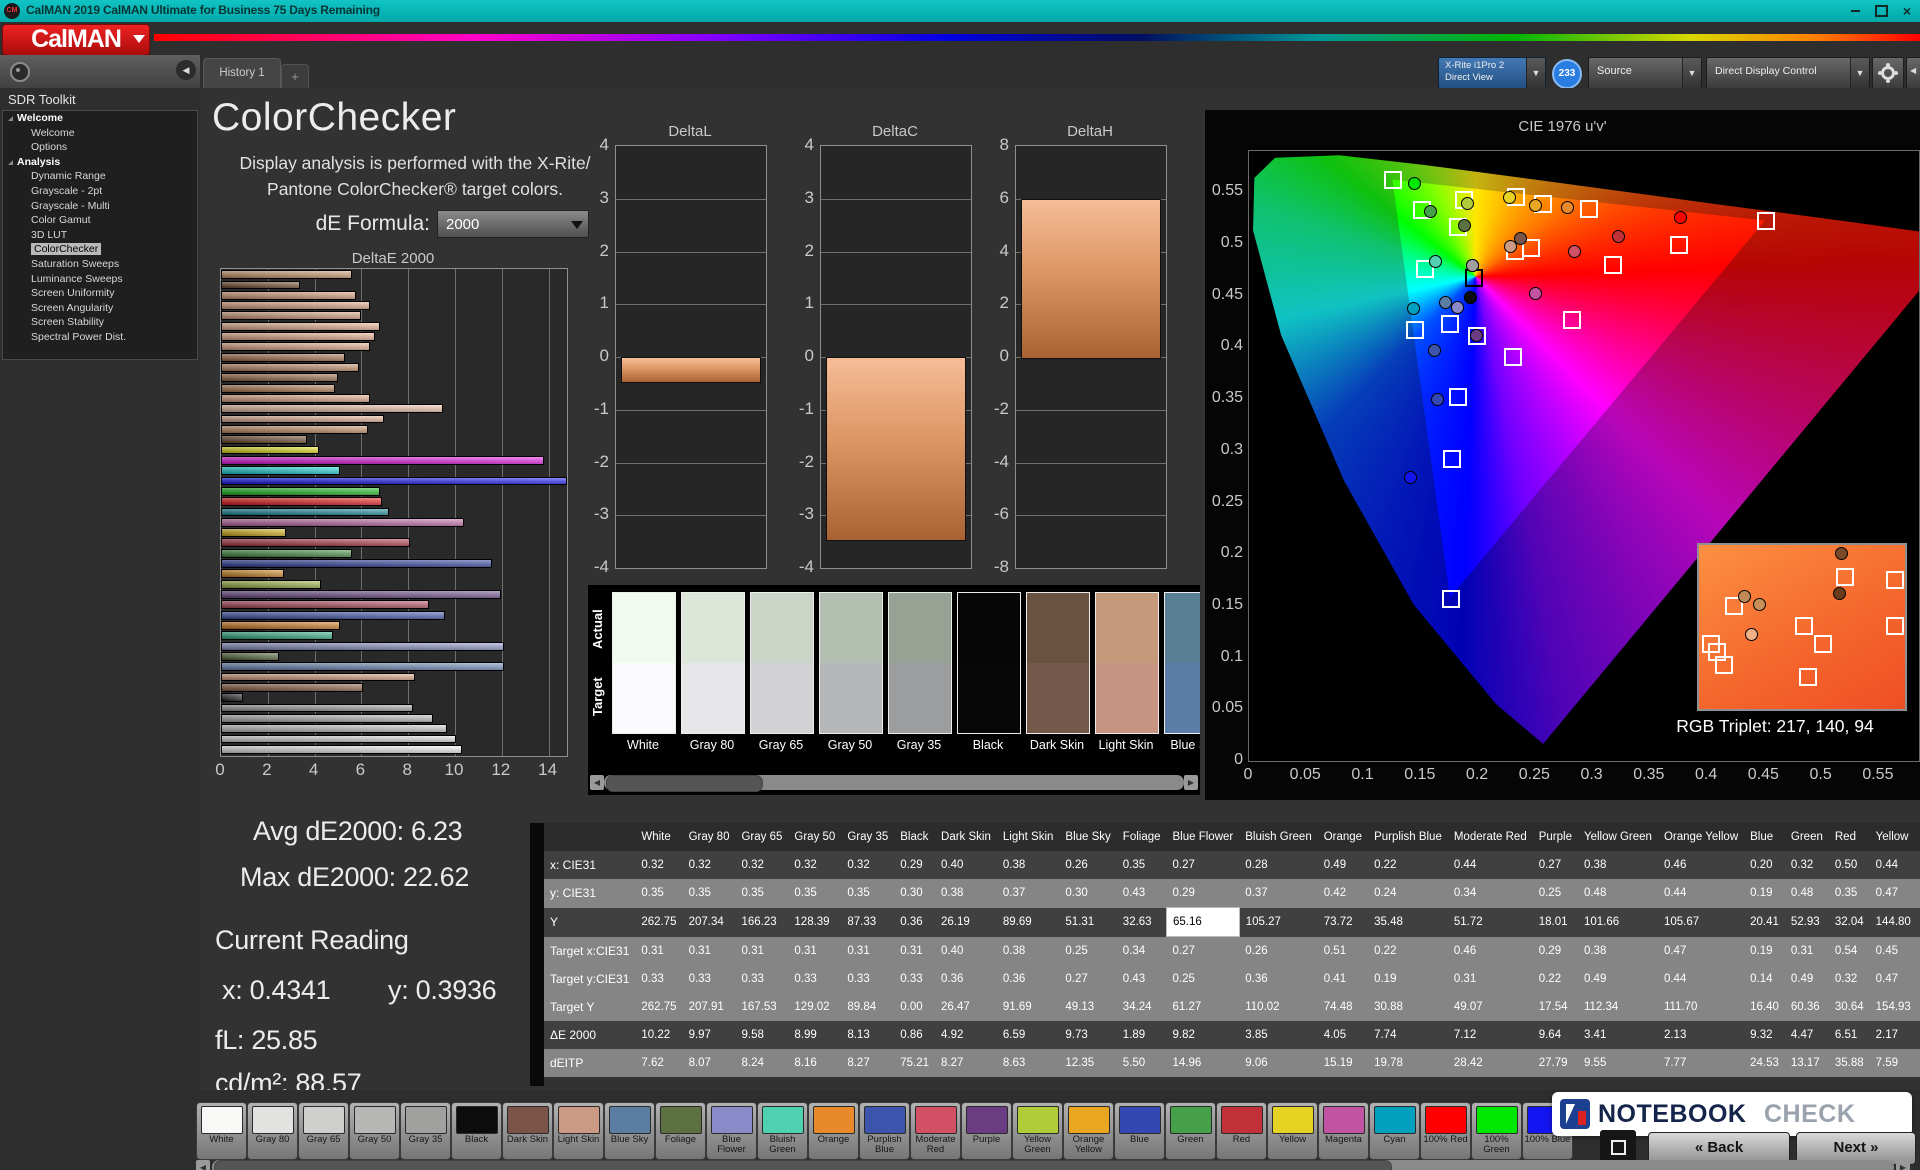 This screenshot has width=1920, height=1170. Describe the element at coordinates (1394, 1139) in the screenshot. I see `patch-label: Cyan` at that location.